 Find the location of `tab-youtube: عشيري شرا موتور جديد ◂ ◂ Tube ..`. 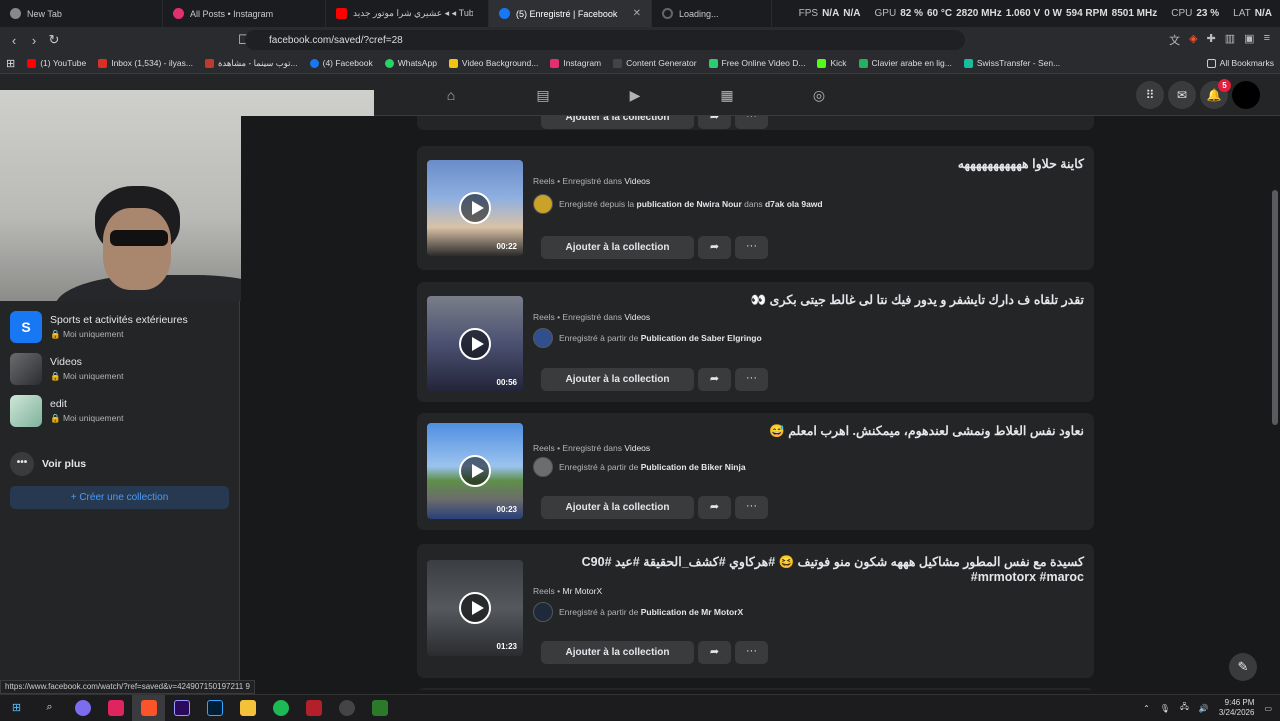

tab-youtube: عشيري شرا موتور جديد ◂ ◂ Tube .. is located at coordinates (407, 13).